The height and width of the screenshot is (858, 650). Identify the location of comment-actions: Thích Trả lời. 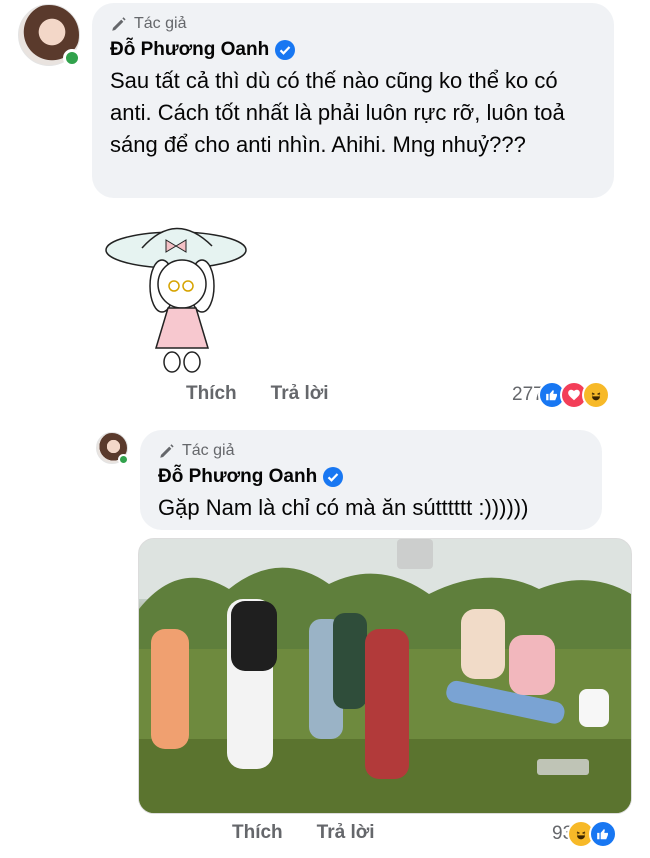
(257, 394).